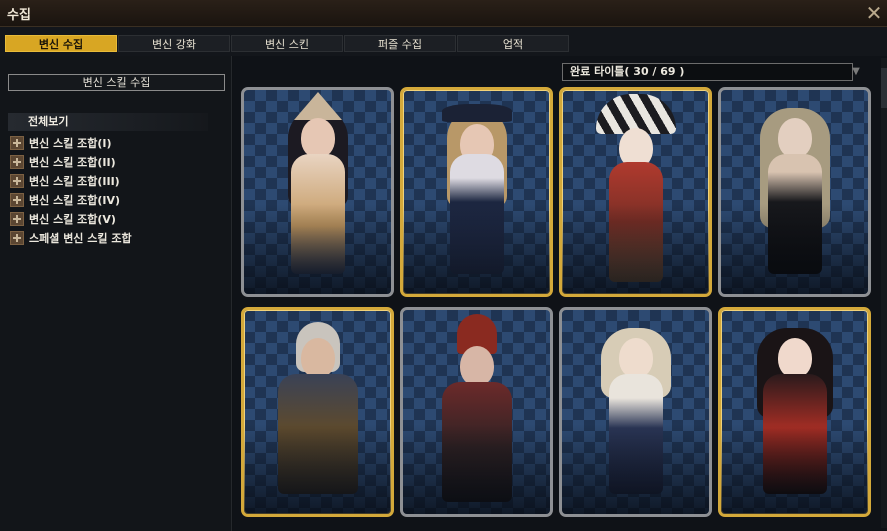 The height and width of the screenshot is (531, 887). I want to click on title-filter-select: 완료 타이틀( 30 / 69 ), so click(707, 72).